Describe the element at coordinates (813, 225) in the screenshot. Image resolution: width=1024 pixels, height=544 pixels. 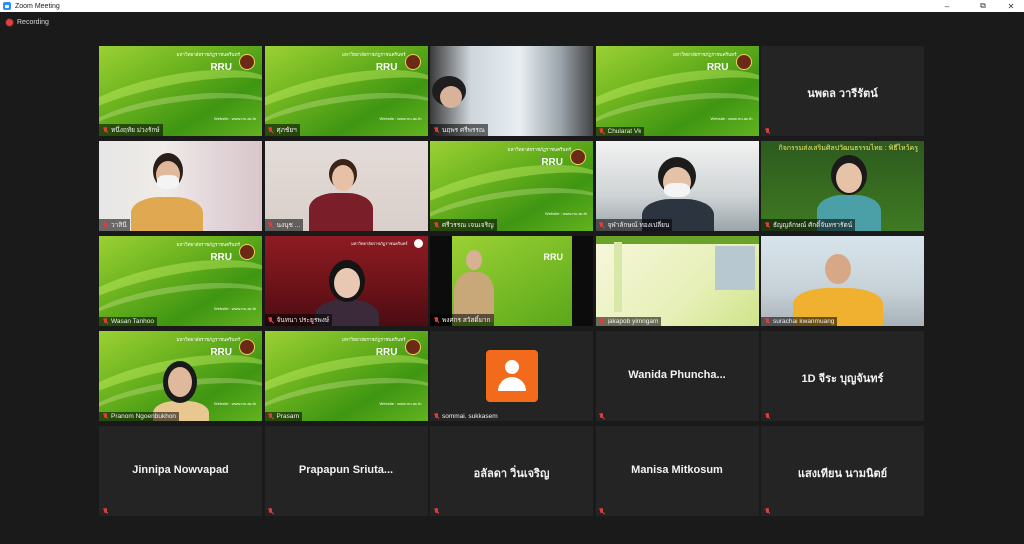
I see `participant-name: ธัญญลักษณ์ ศักดิ์จันทรารัตน์` at that location.